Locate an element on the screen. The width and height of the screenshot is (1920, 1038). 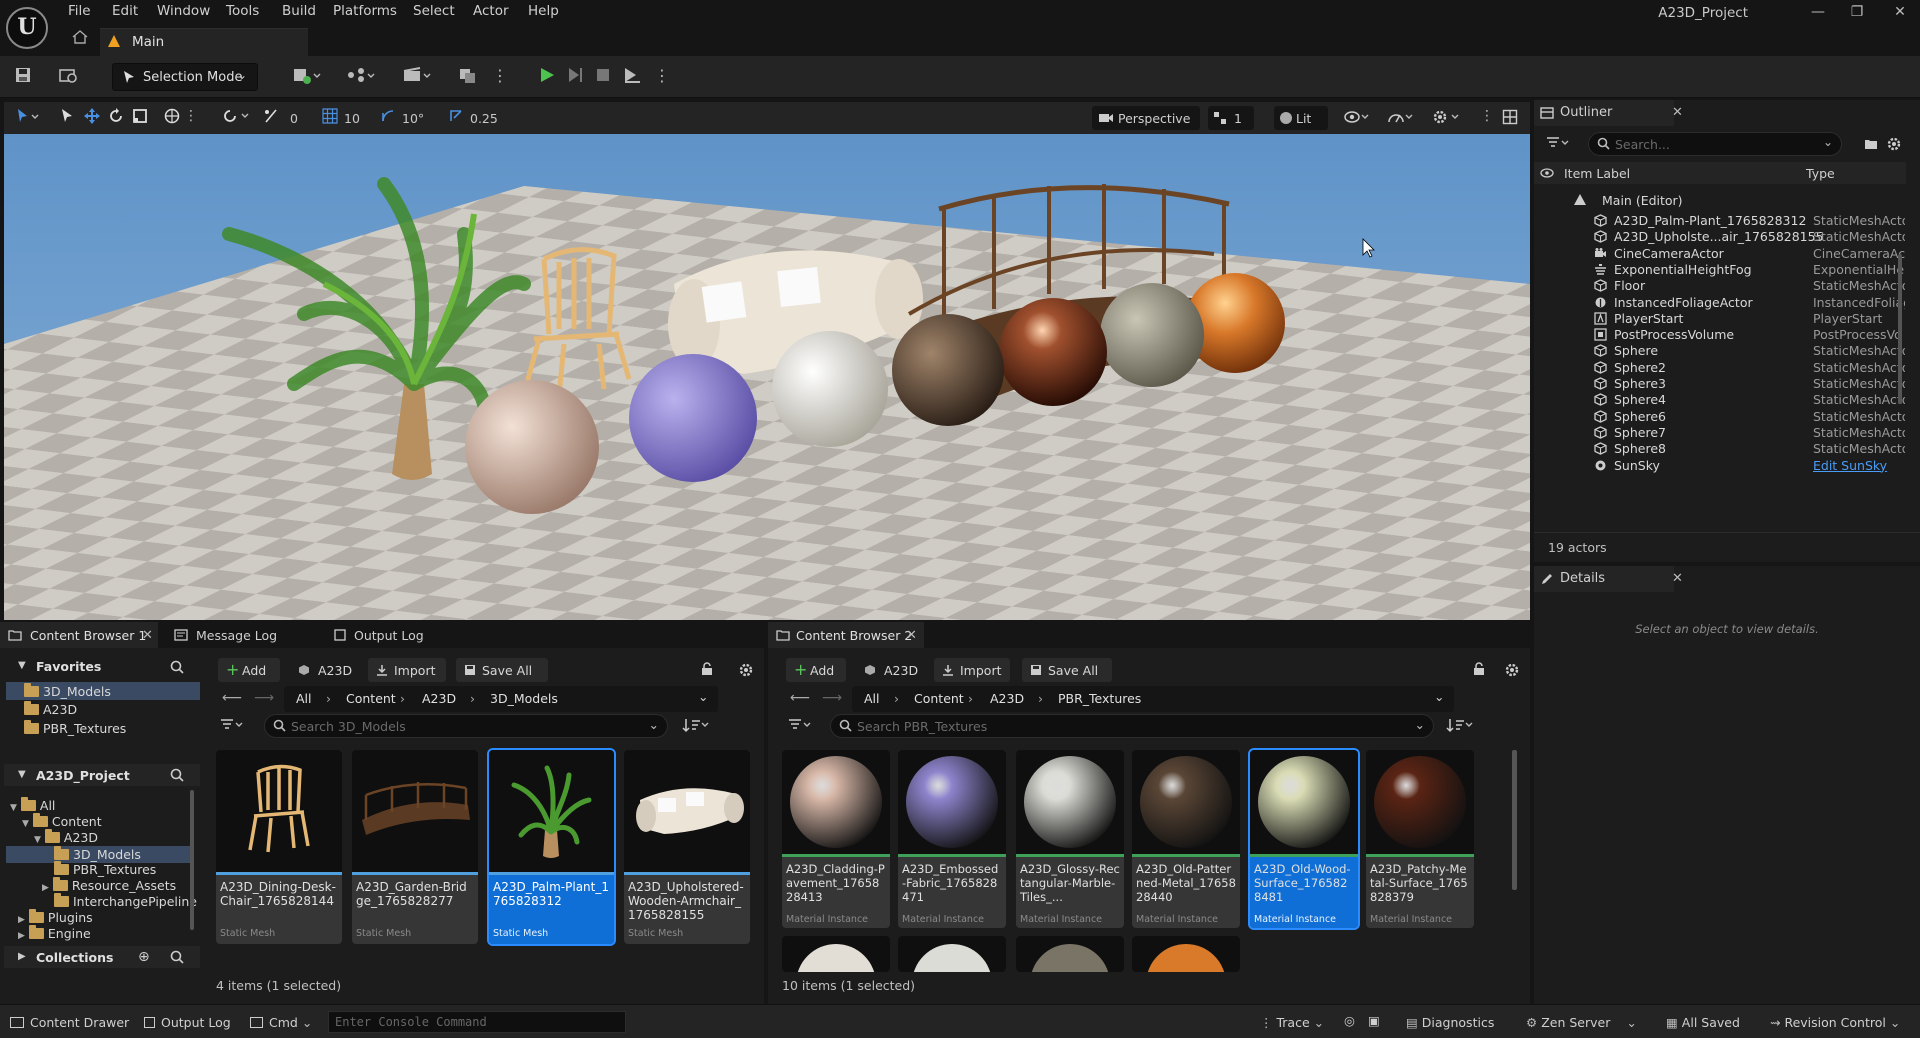
camera-speed-dropdown: 1 is located at coordinates (1231, 118).